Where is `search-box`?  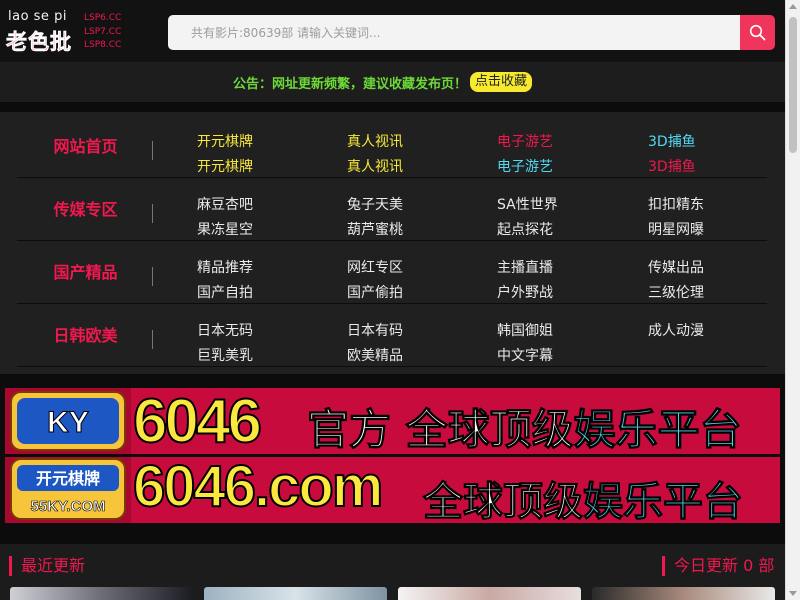
search-box is located at coordinates (454, 32).